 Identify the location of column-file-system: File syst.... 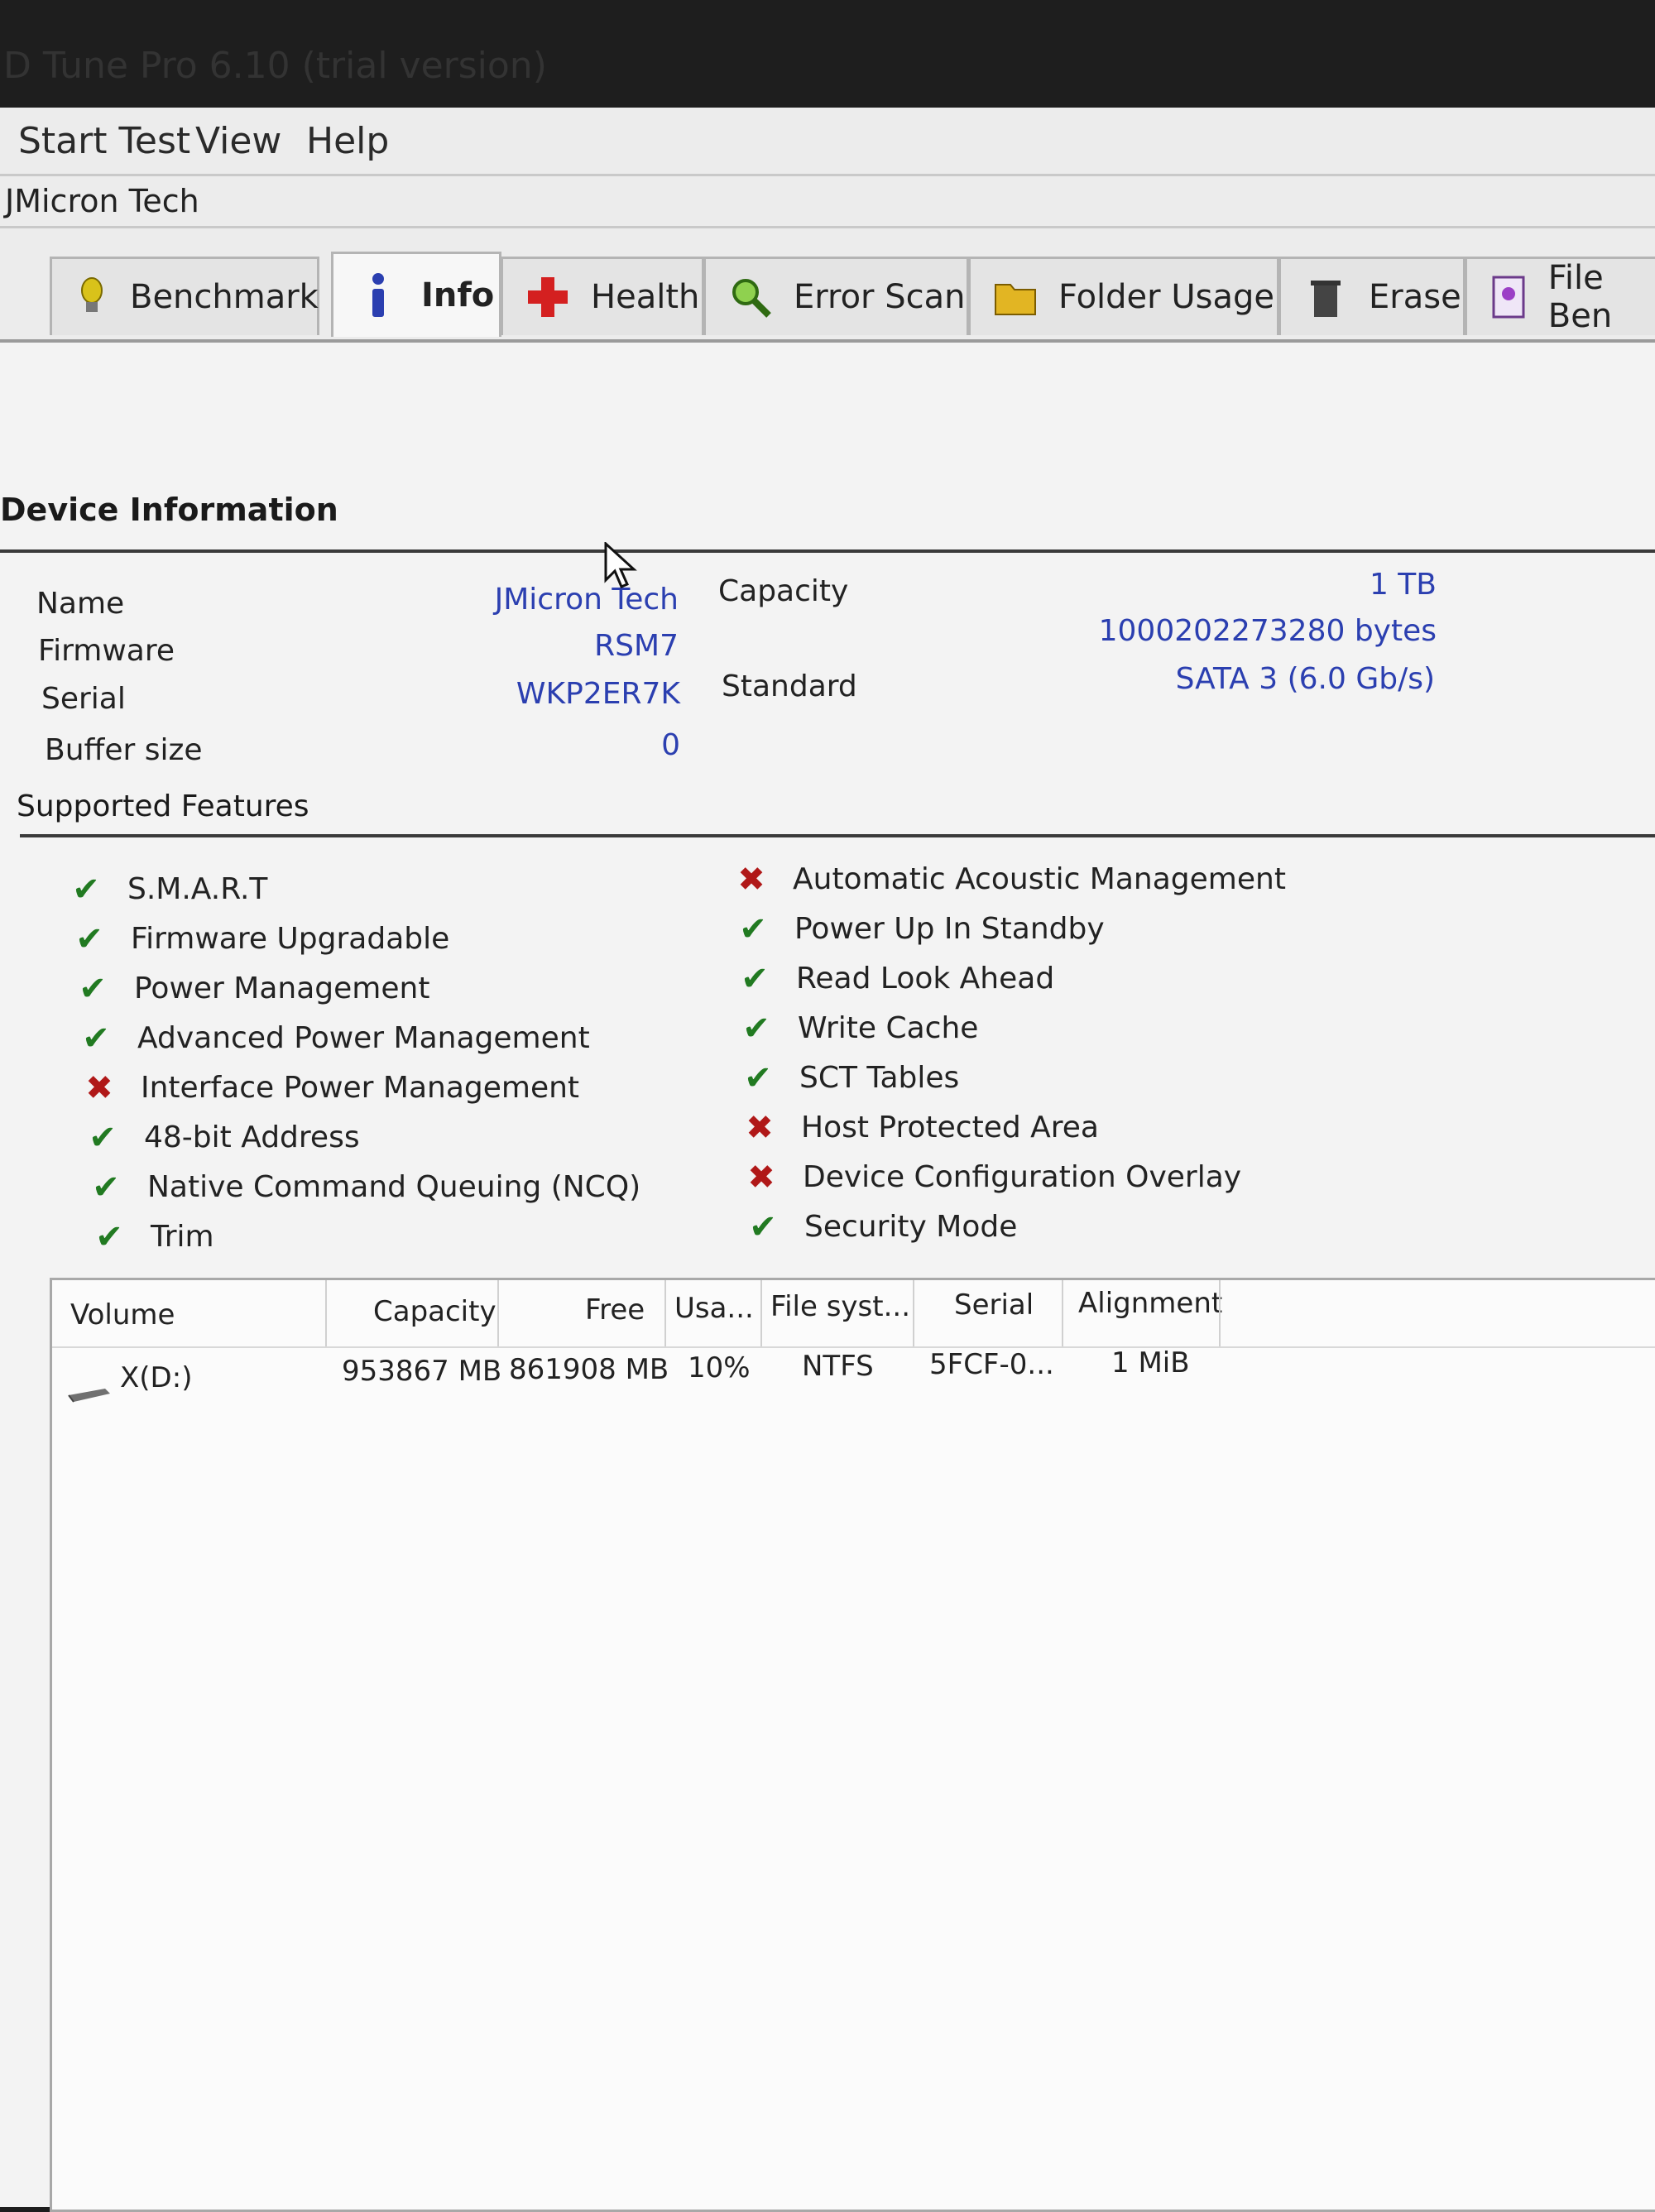
(840, 1306).